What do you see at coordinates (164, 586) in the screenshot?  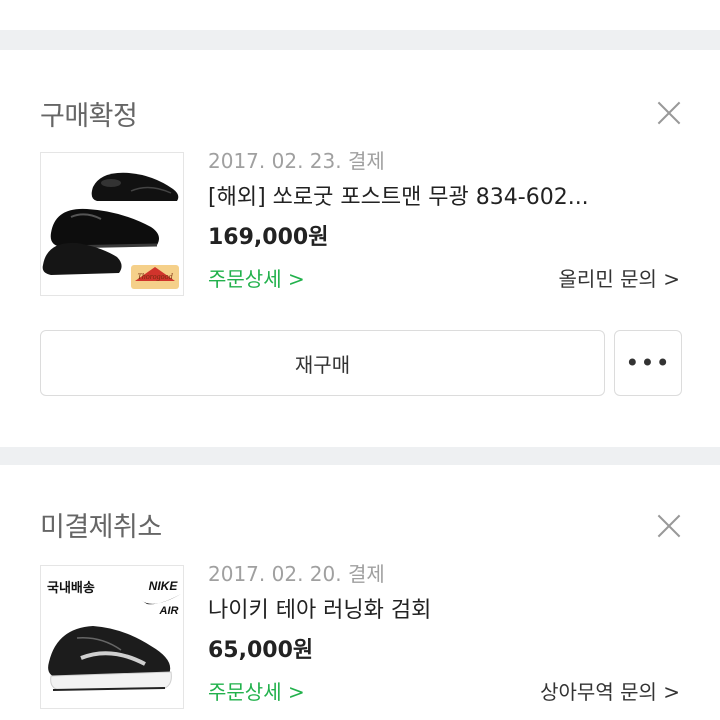 I see `nike-logo-text: NIKE` at bounding box center [164, 586].